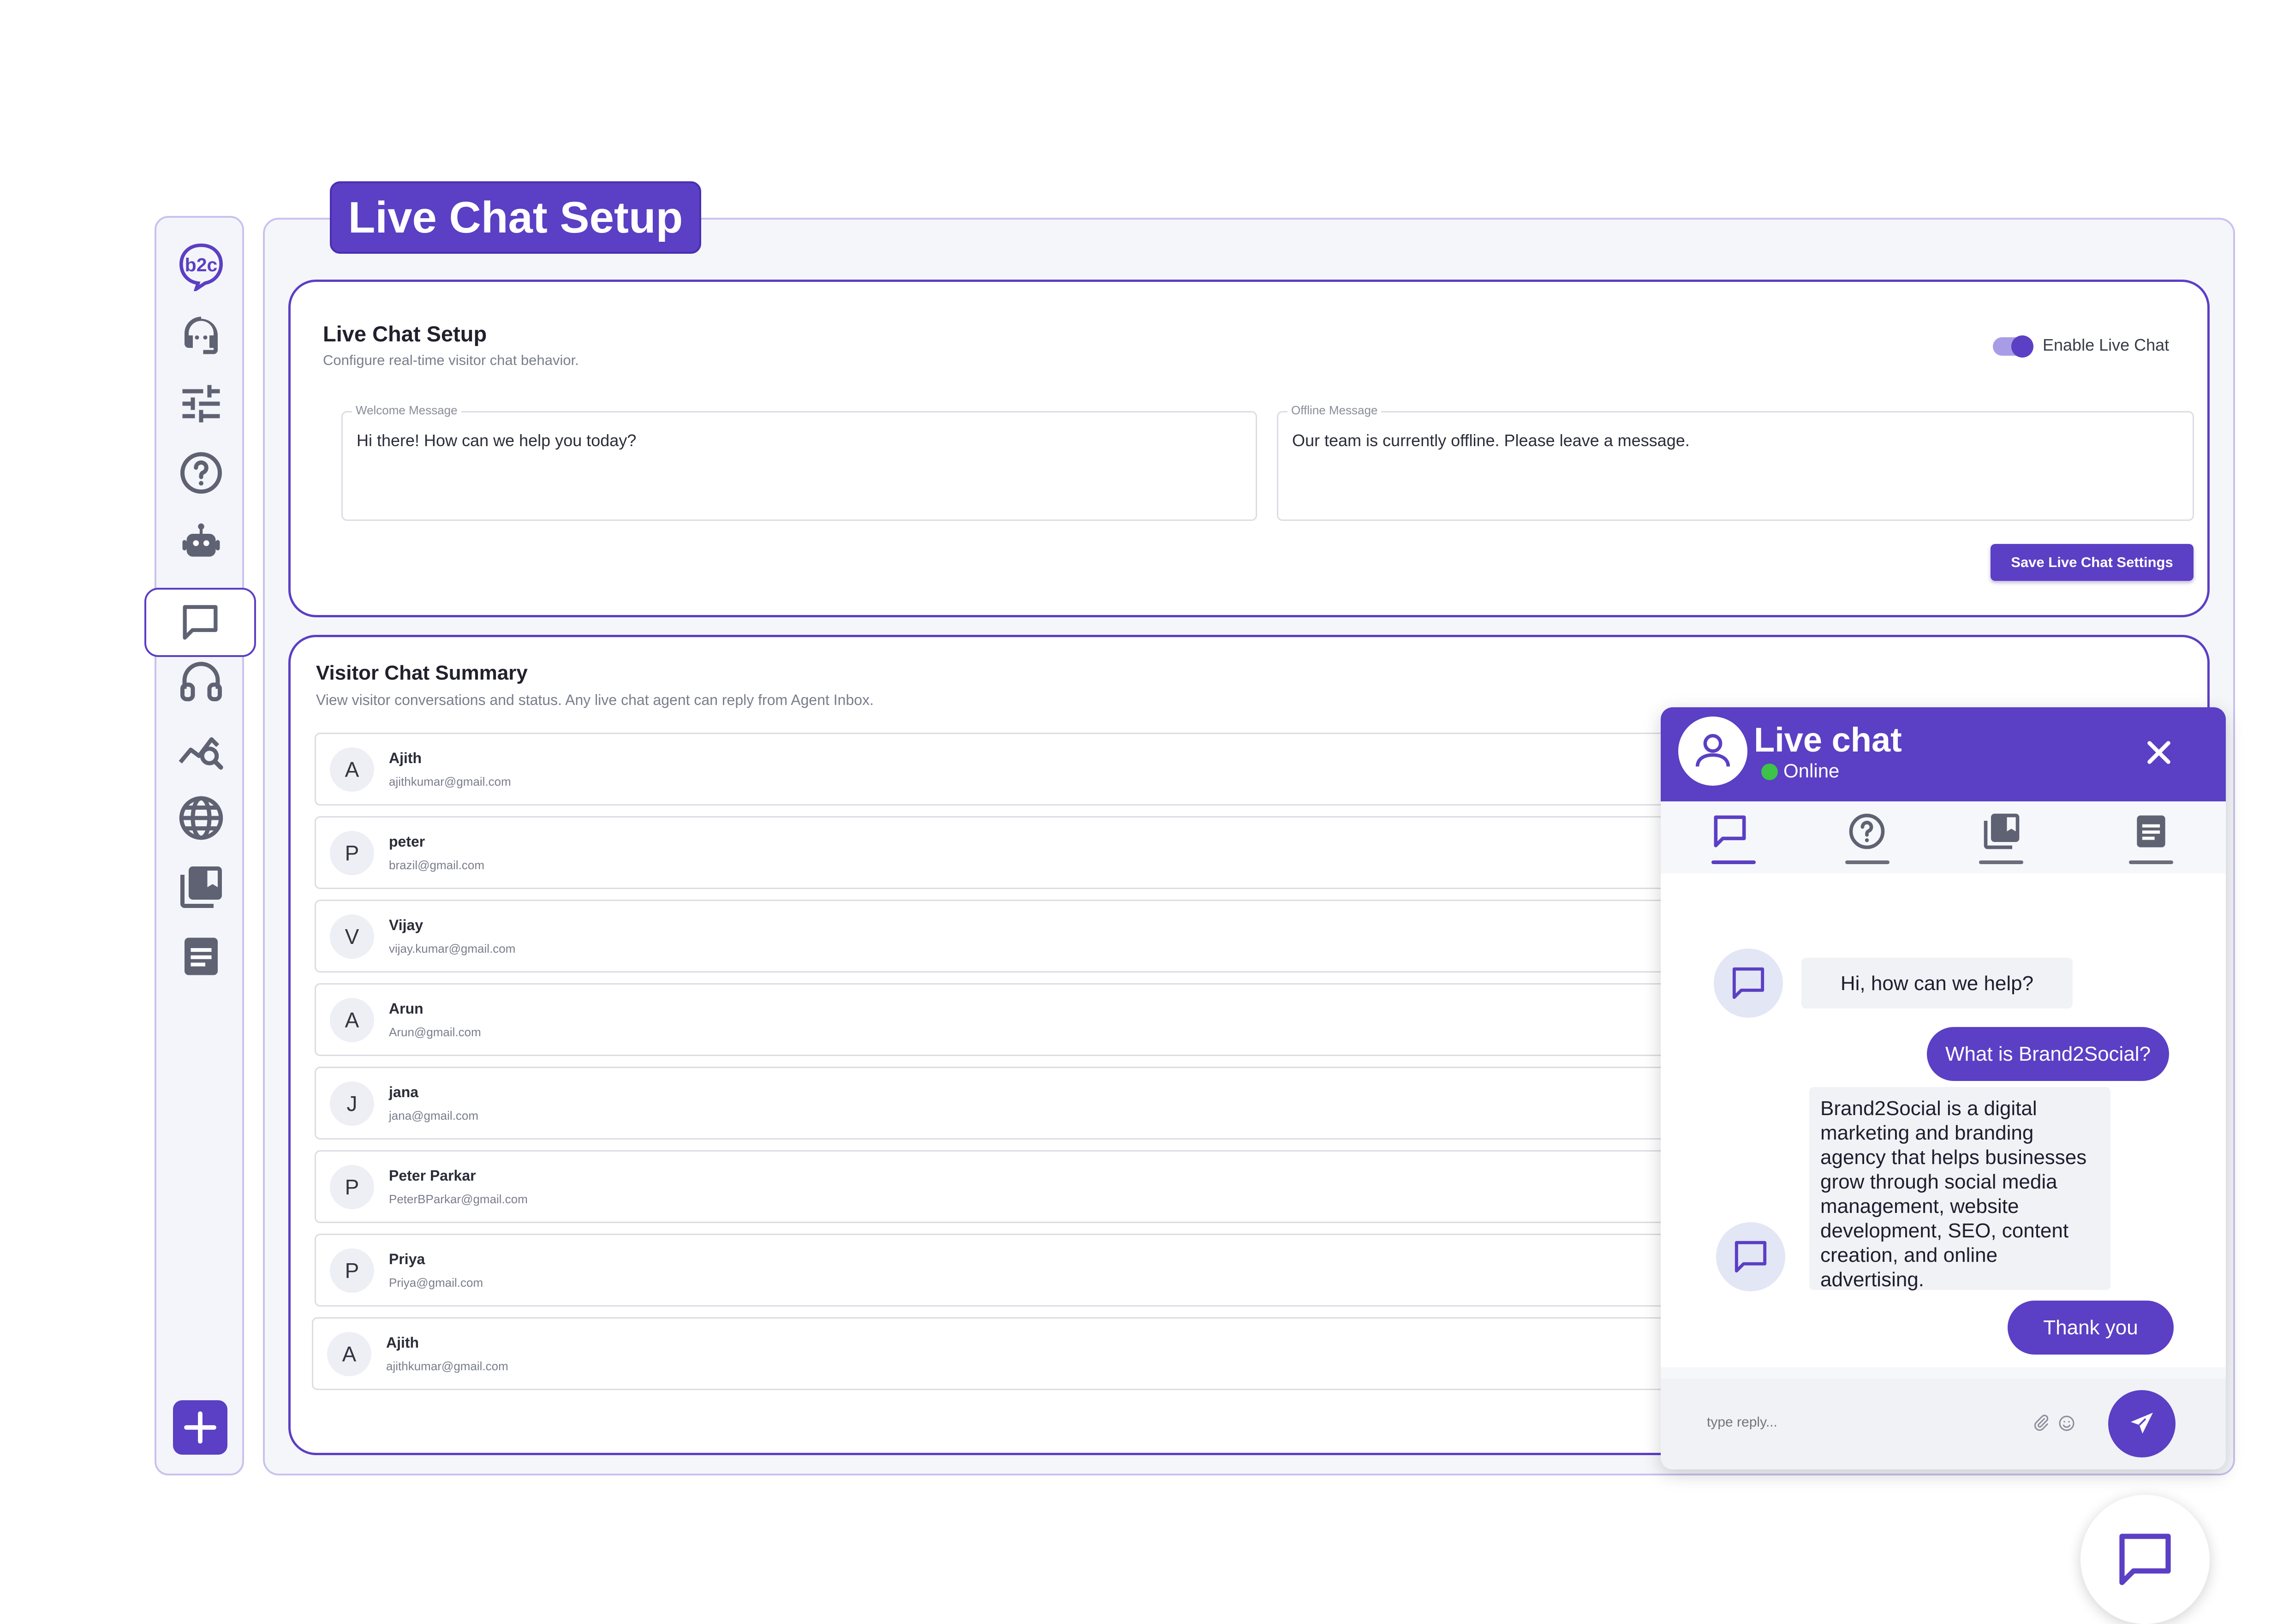  I want to click on enable-live-chat-label: Enable Live Chat, so click(2106, 344).